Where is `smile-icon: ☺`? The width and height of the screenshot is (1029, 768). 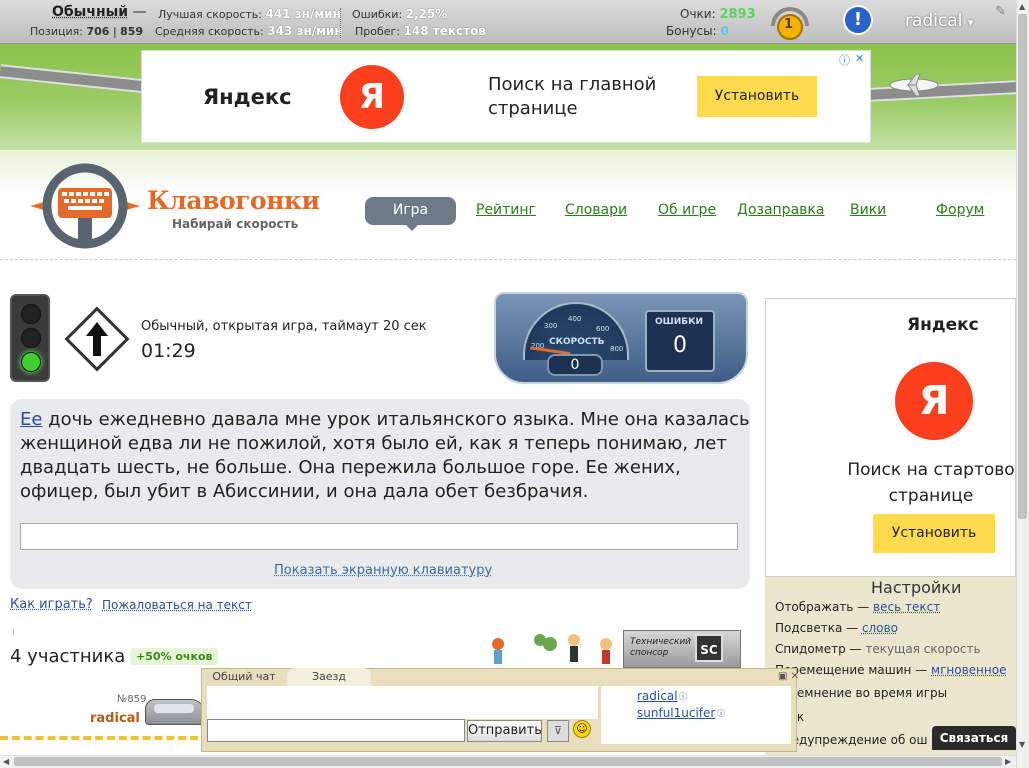 smile-icon: ☺ is located at coordinates (582, 729).